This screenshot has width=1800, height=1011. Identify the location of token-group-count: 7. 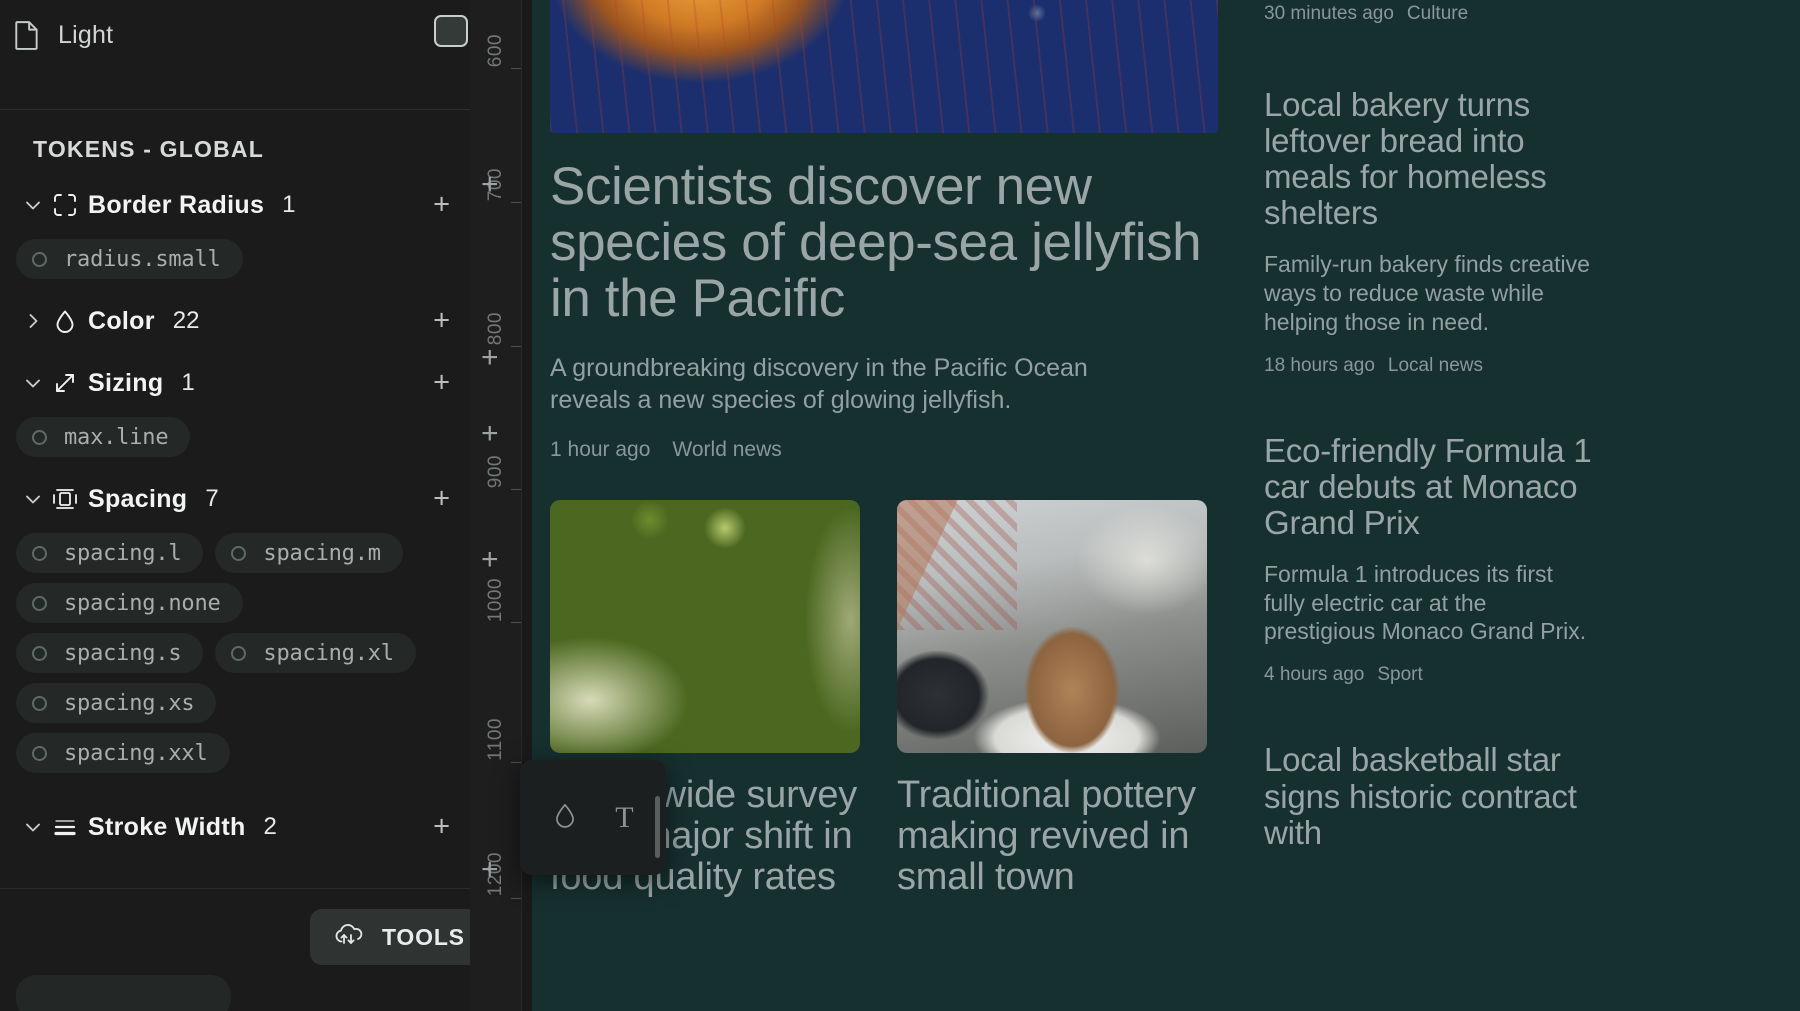
(212, 498).